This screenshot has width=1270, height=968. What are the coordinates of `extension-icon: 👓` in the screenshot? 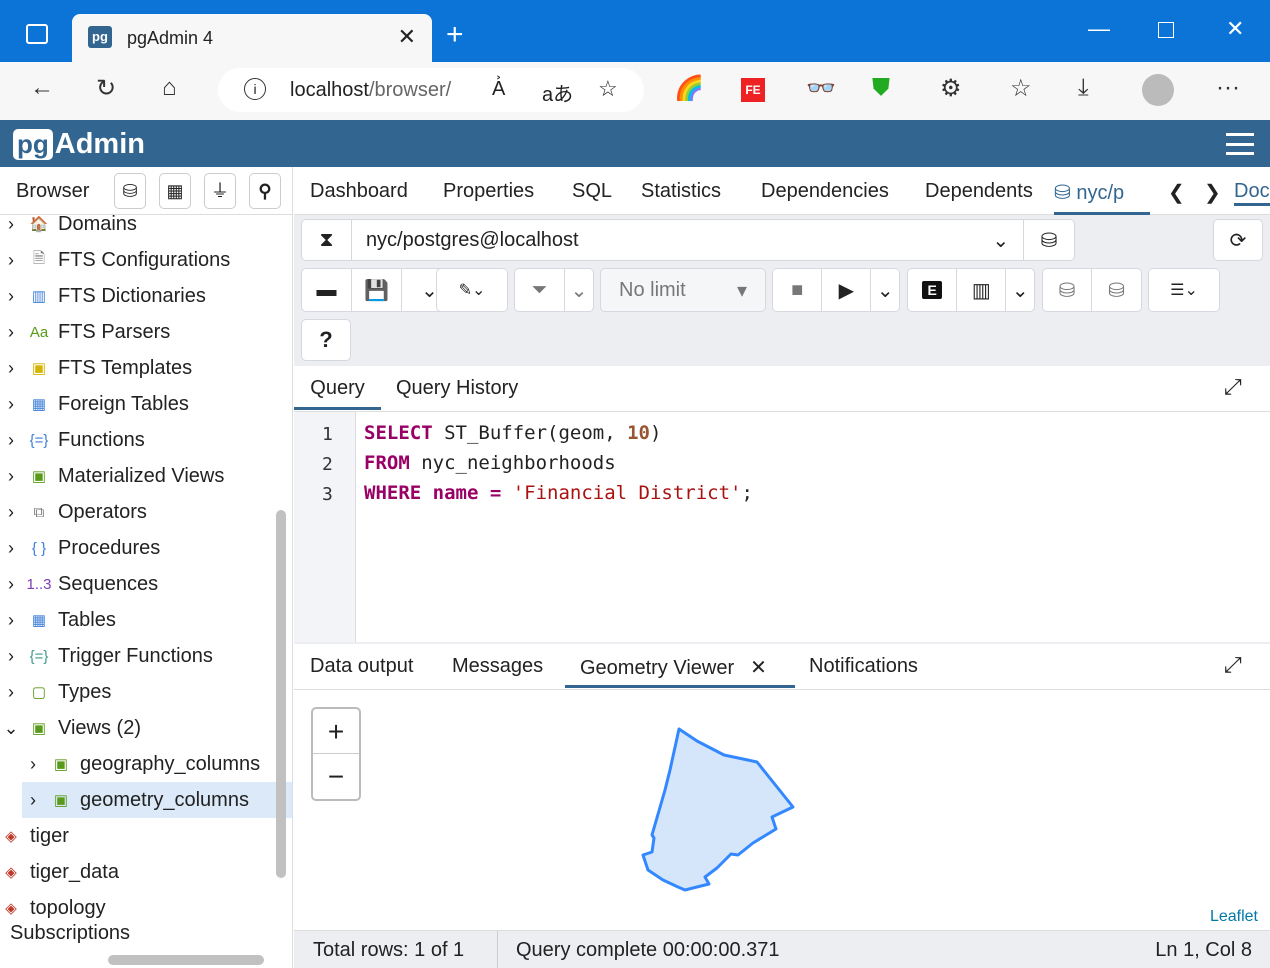 It's located at (821, 88).